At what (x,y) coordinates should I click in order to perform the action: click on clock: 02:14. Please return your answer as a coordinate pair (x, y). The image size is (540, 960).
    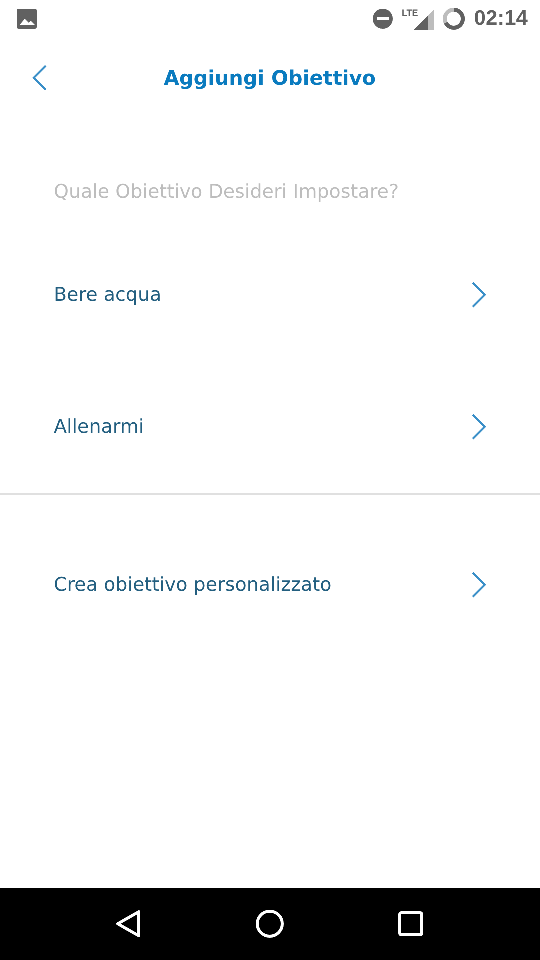
    Looking at the image, I should click on (501, 19).